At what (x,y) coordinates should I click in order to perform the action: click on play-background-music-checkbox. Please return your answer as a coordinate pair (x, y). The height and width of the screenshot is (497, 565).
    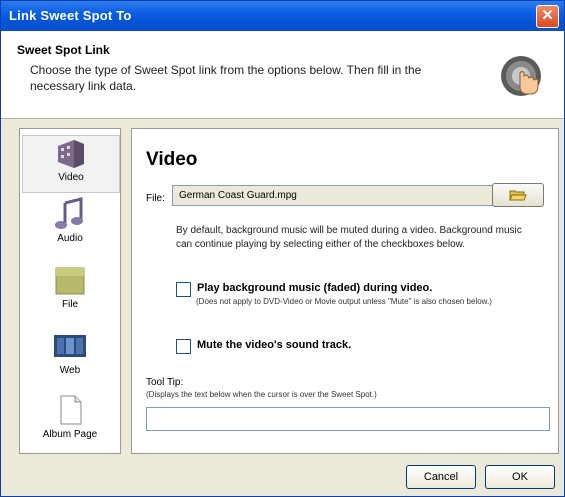
    Looking at the image, I should click on (183, 289).